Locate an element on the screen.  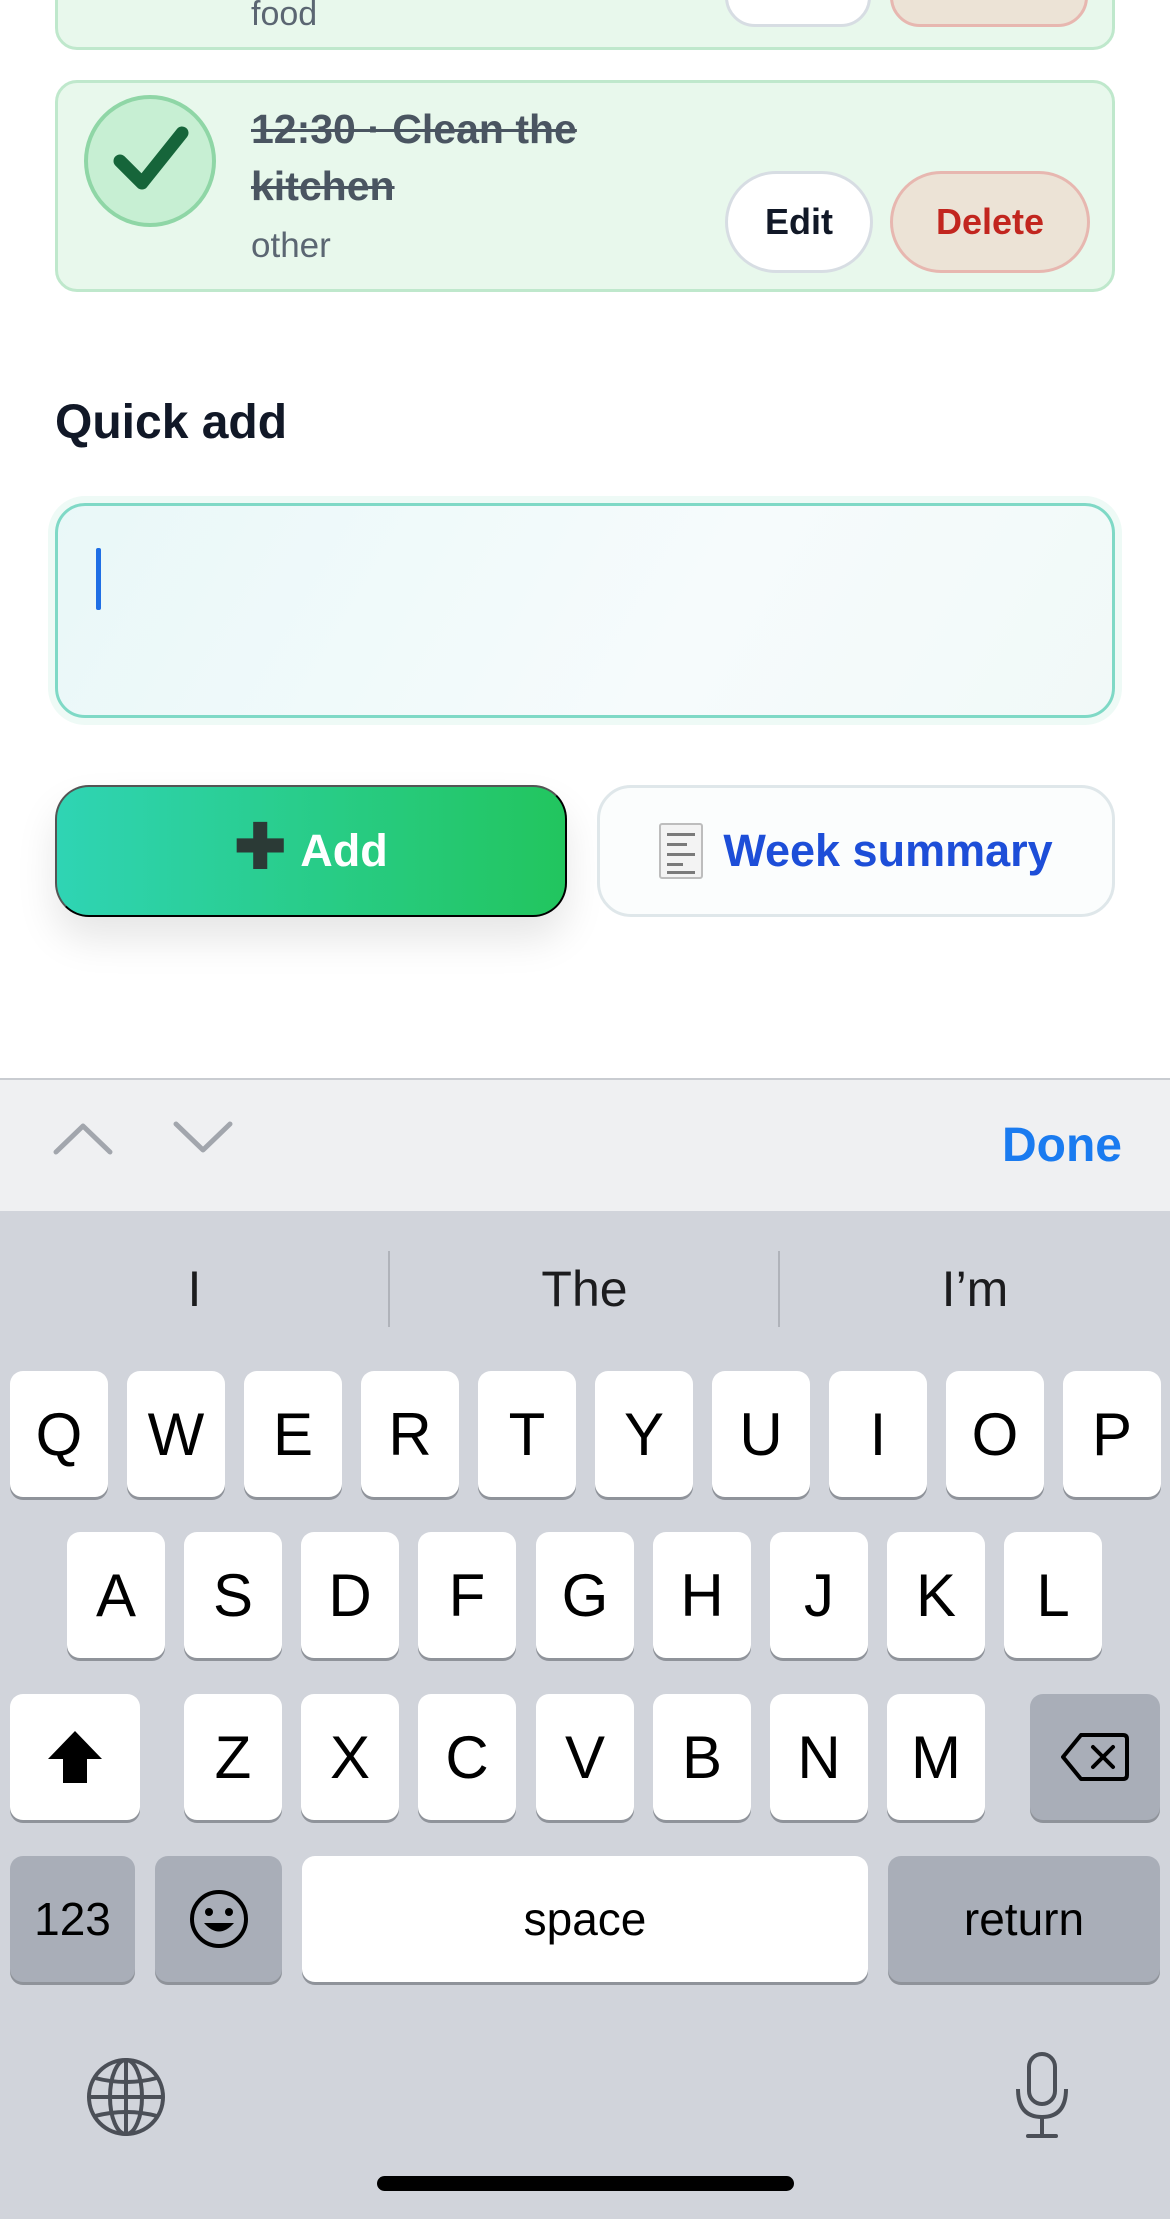
numbers-key: 123 is located at coordinates (72, 1919).